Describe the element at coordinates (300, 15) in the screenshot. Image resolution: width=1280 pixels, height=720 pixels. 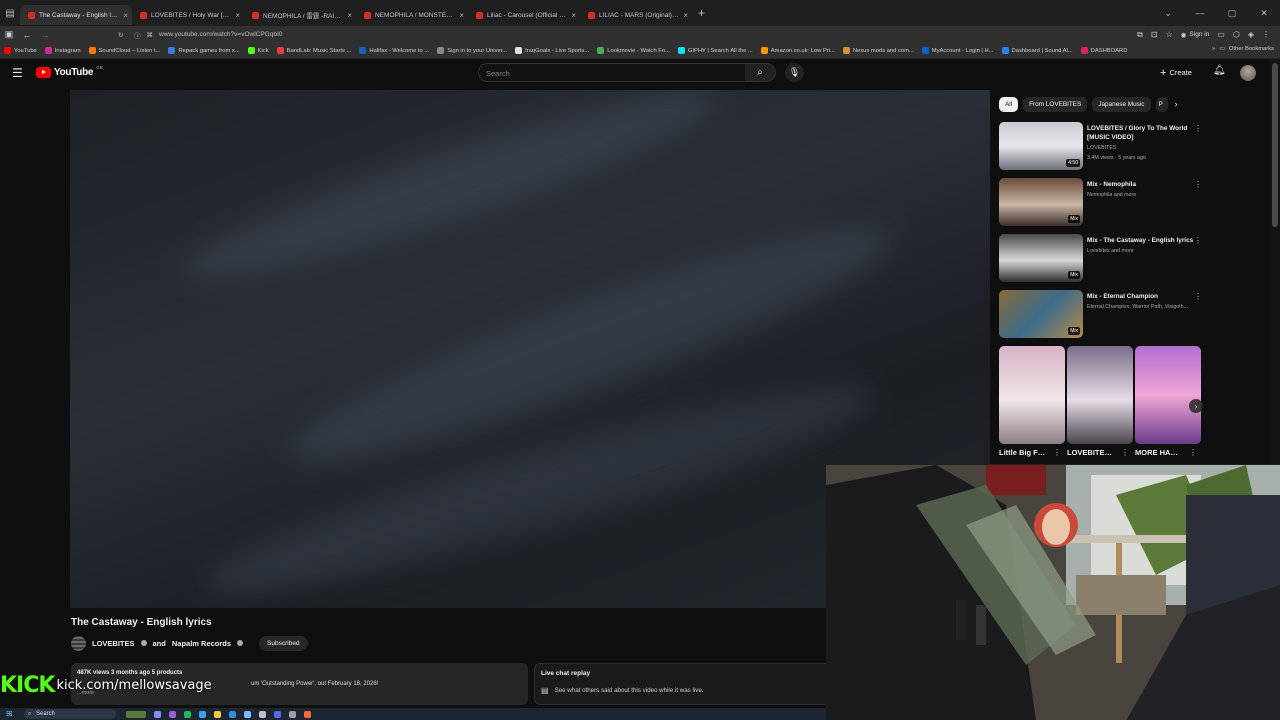
I see `browser-tab: NEMOPHILA / 雷霆 -RAITEI- [O ×` at that location.